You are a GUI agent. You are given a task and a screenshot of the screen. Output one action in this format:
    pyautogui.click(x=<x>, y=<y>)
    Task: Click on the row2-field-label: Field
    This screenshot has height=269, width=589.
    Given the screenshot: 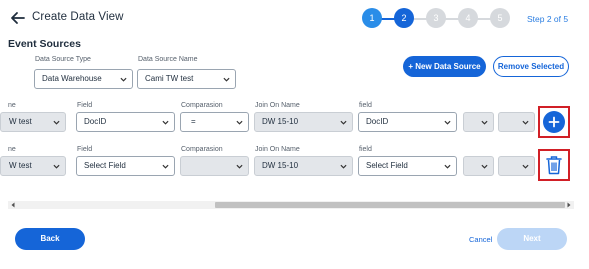 What is the action you would take?
    pyautogui.click(x=85, y=149)
    